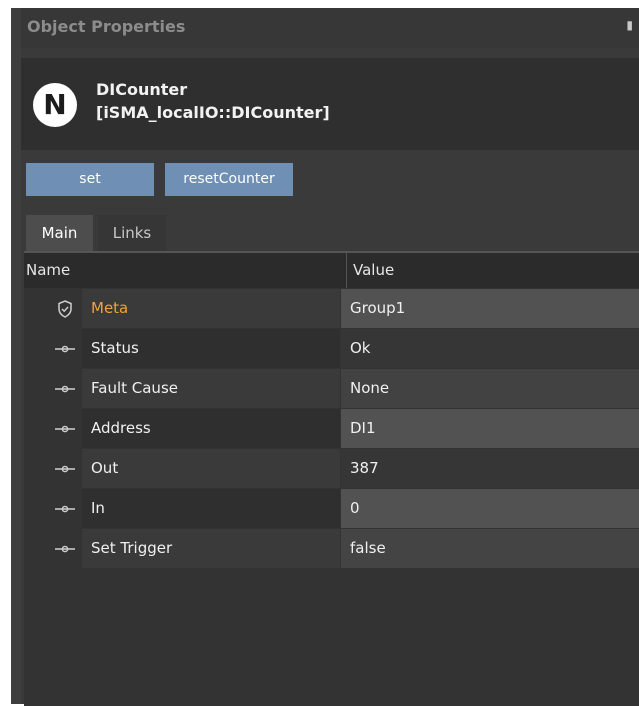 The image size is (639, 706). What do you see at coordinates (211, 508) in the screenshot?
I see `property-name-cell: In` at bounding box center [211, 508].